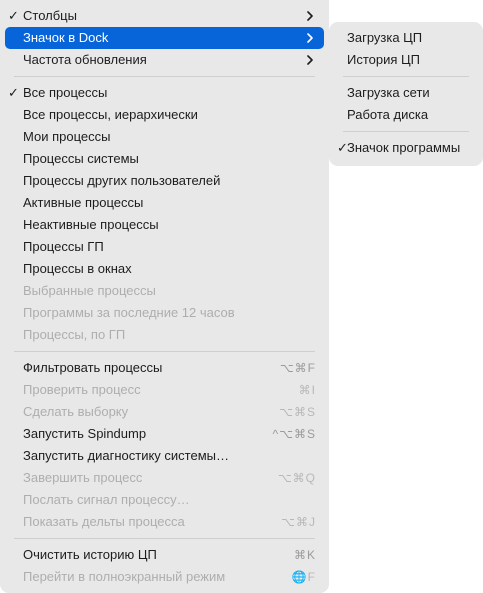  Describe the element at coordinates (164, 412) in the screenshot. I see `menu-item-sample-process: Сделать выборку ⌥⌘S` at that location.